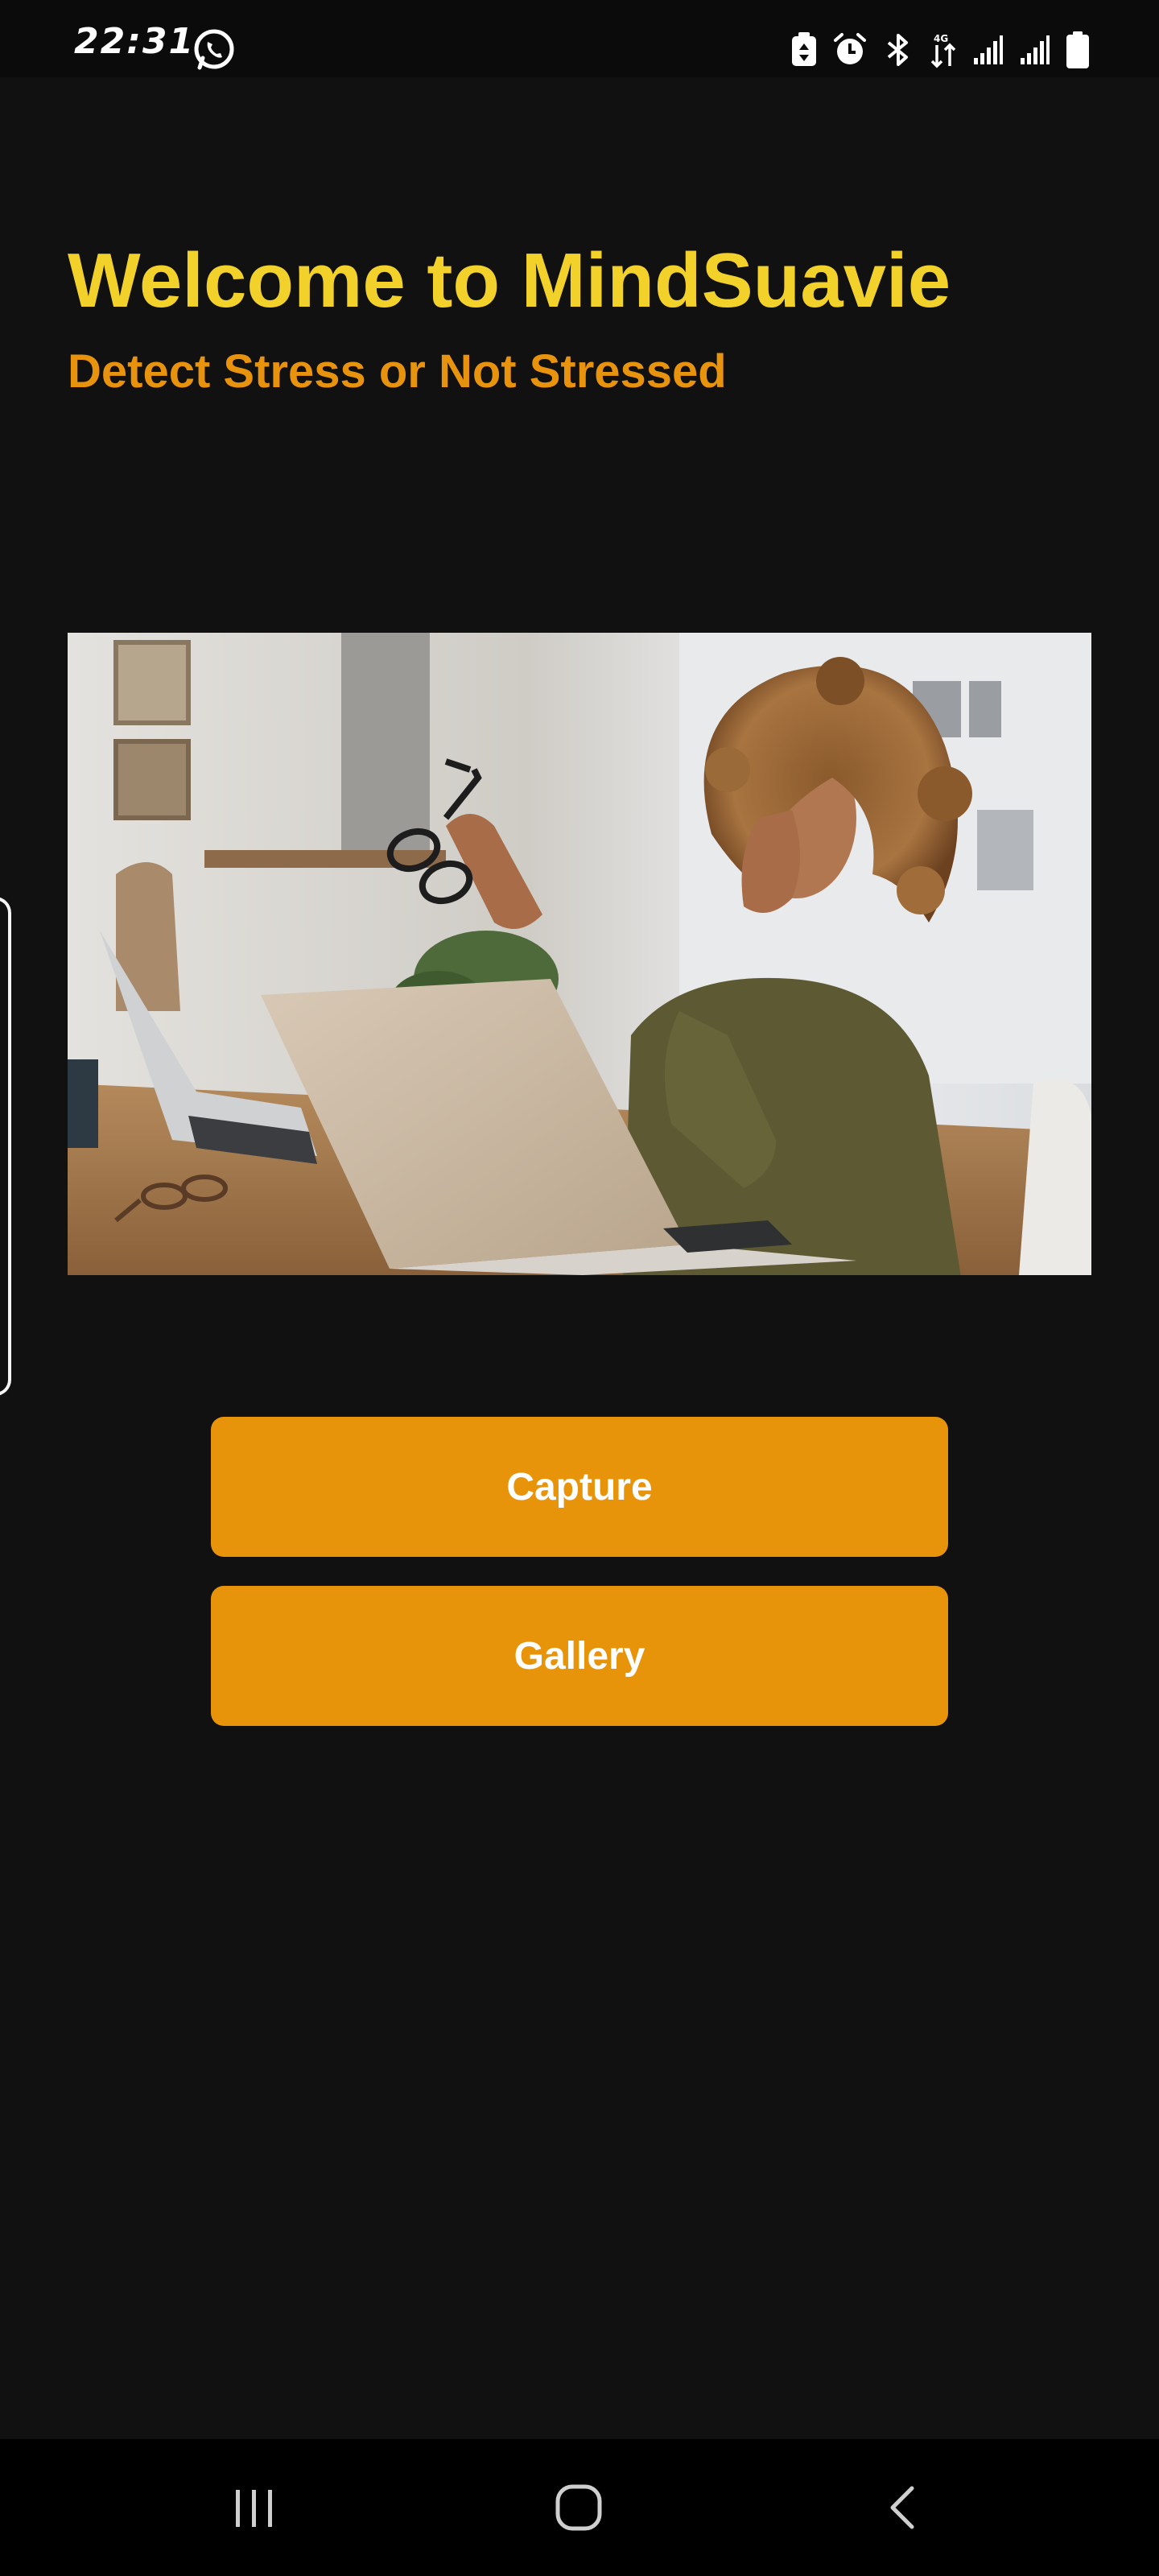 The image size is (1159, 2576). Describe the element at coordinates (1078, 49) in the screenshot. I see `battery-icon` at that location.